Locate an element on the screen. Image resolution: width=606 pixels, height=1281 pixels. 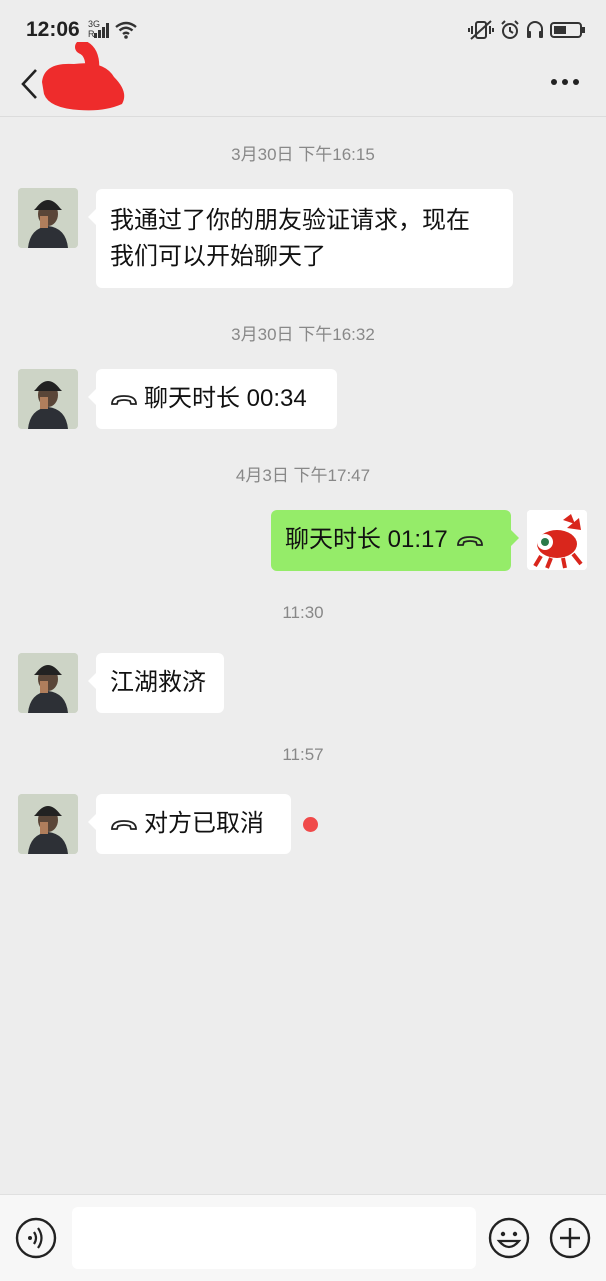
alarm-icon is located at coordinates (510, 29).